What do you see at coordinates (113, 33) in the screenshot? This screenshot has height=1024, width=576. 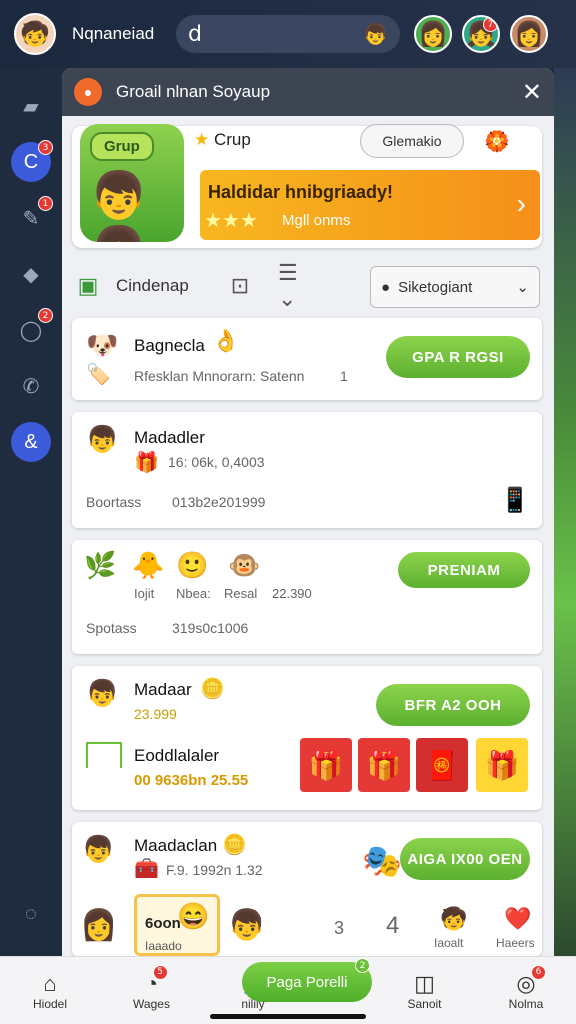 I see `app-name: Nqnaneiad` at bounding box center [113, 33].